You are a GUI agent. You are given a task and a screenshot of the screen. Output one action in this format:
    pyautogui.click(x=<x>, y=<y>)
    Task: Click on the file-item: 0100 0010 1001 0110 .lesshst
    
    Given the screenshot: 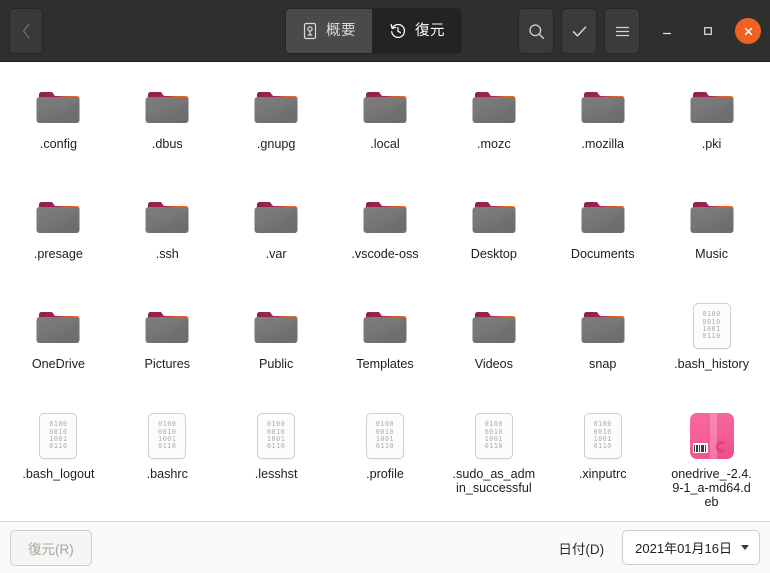 What is the action you would take?
    pyautogui.click(x=276, y=461)
    